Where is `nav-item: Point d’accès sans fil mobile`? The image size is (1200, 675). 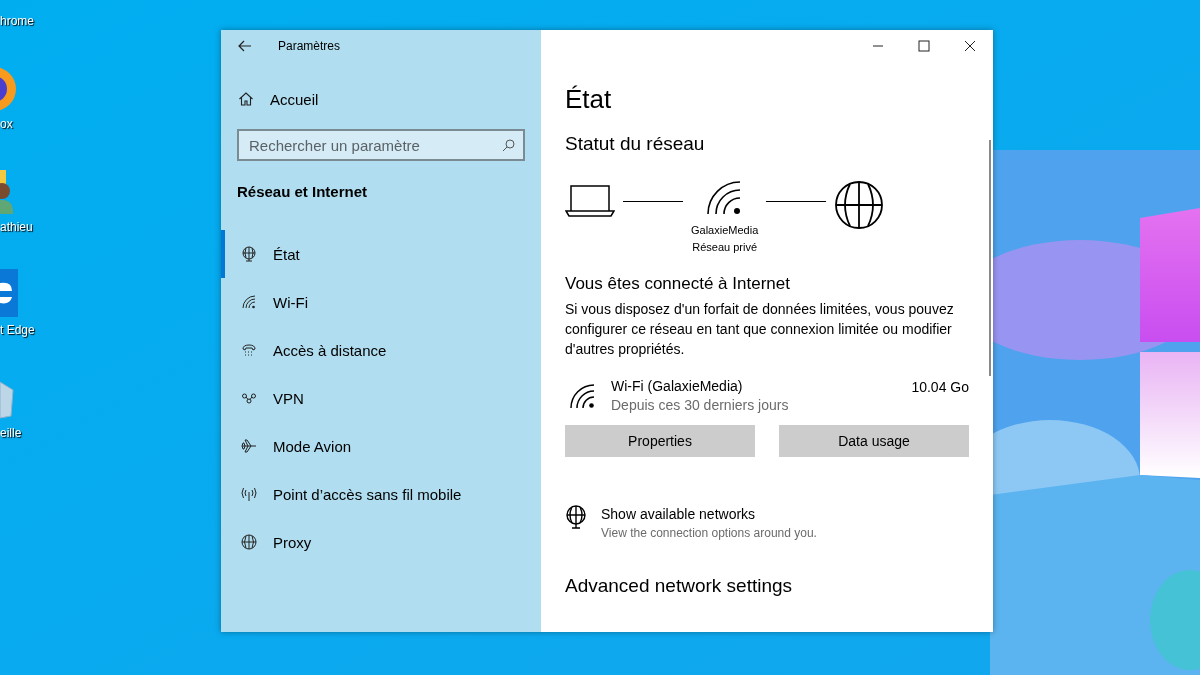
nav-item: Point d’accès sans fil mobile is located at coordinates (381, 494).